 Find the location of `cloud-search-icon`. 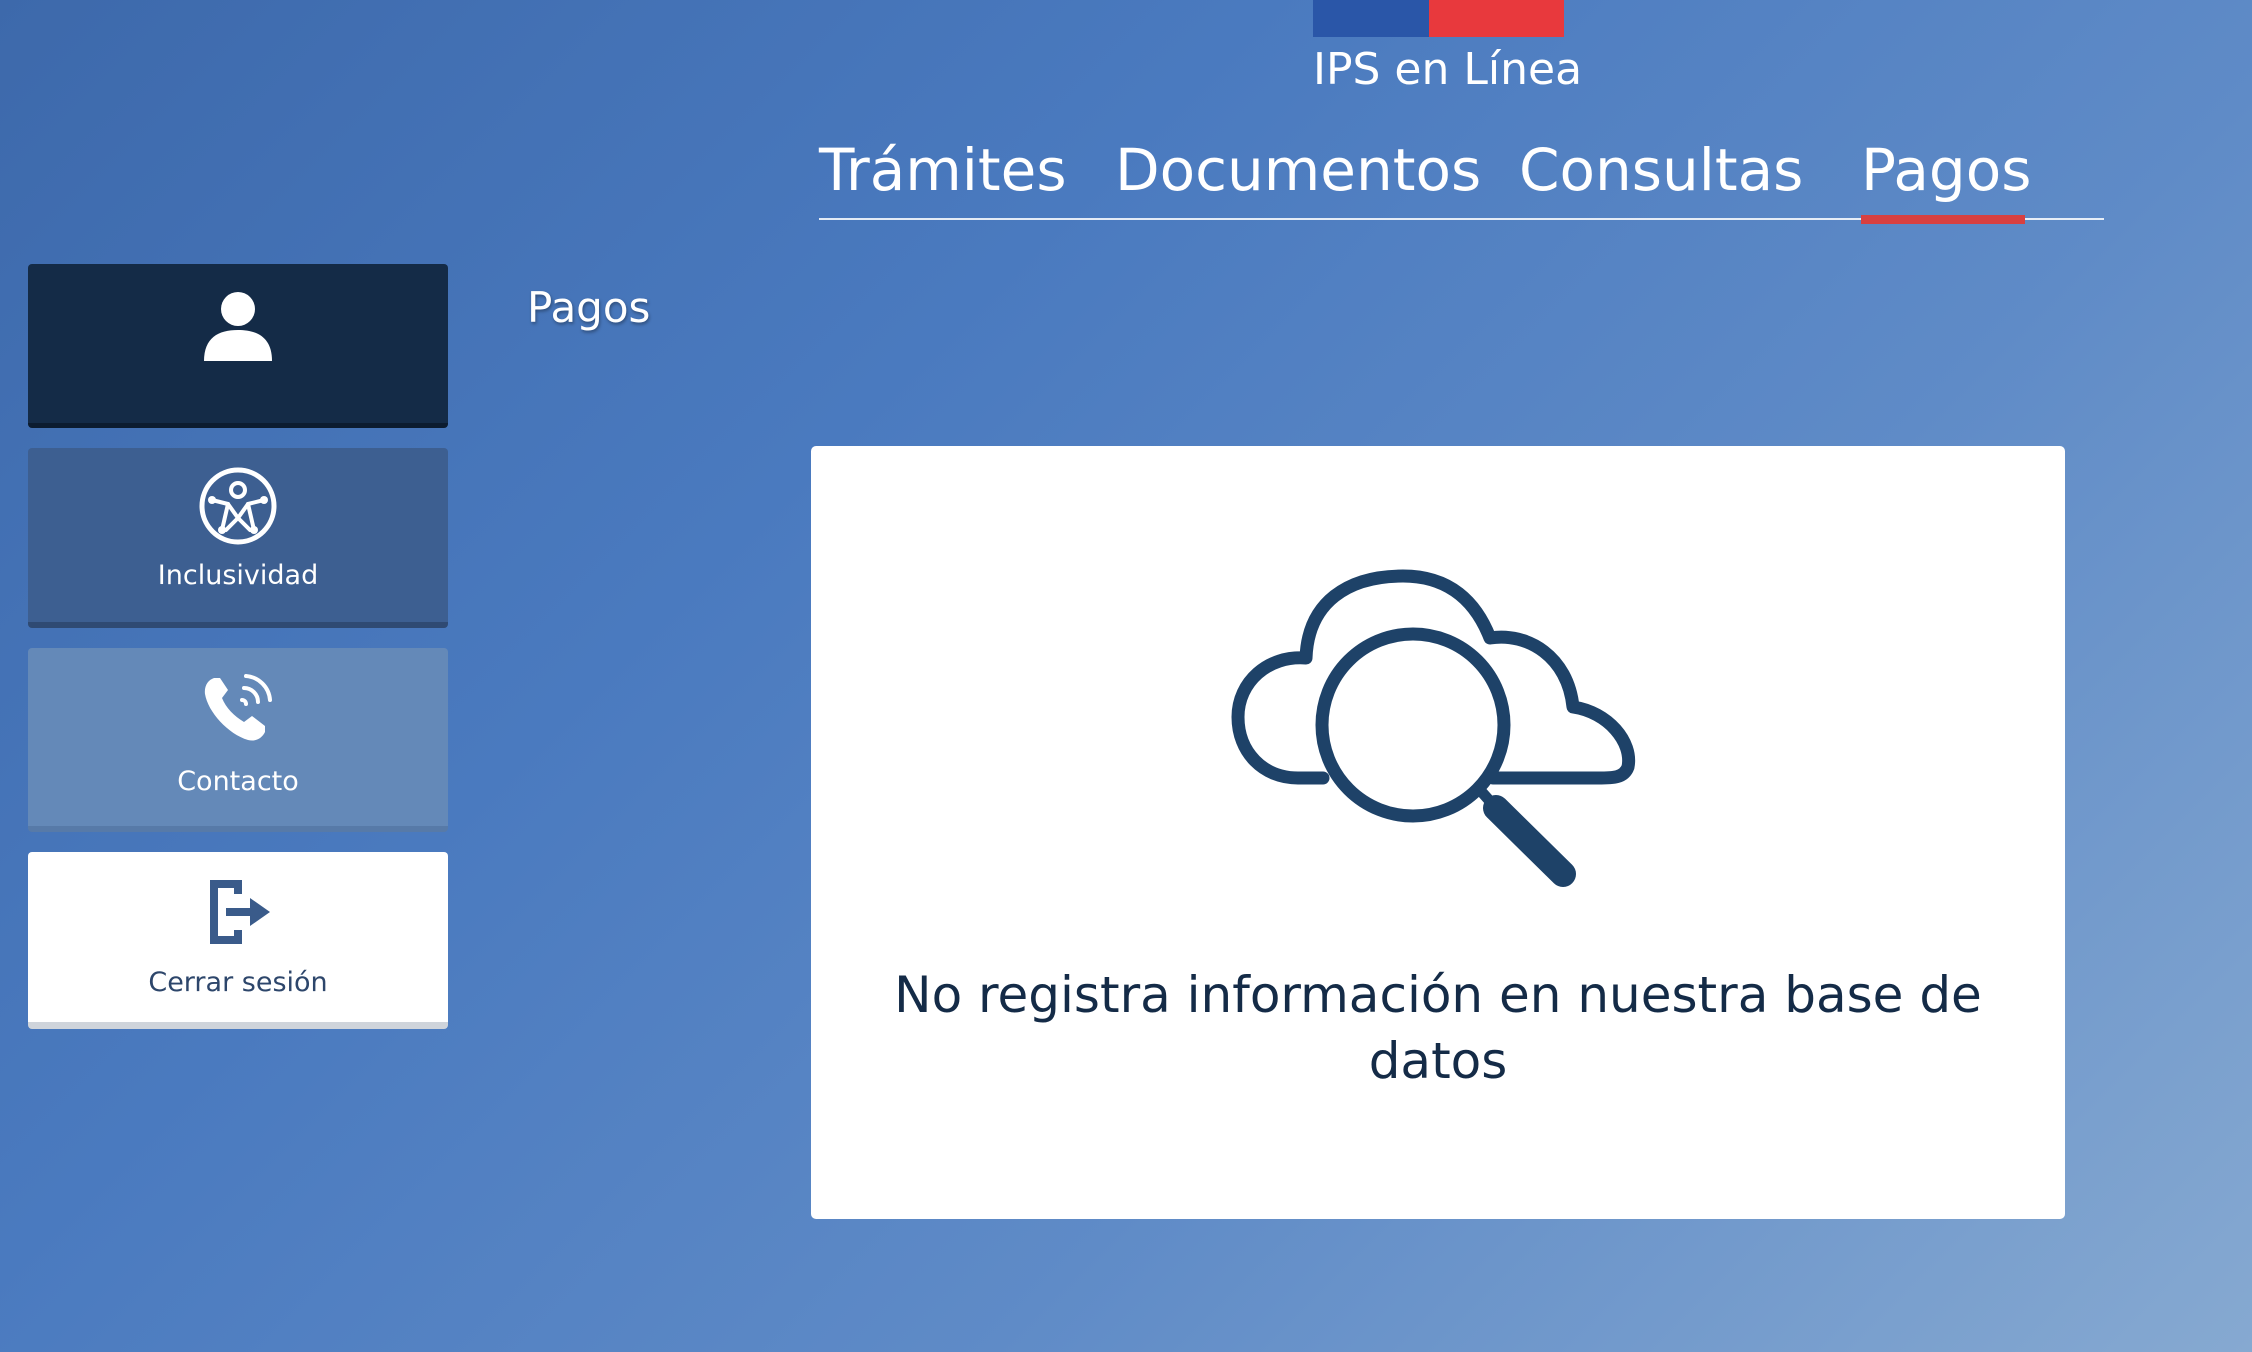

cloud-search-icon is located at coordinates (1433, 728).